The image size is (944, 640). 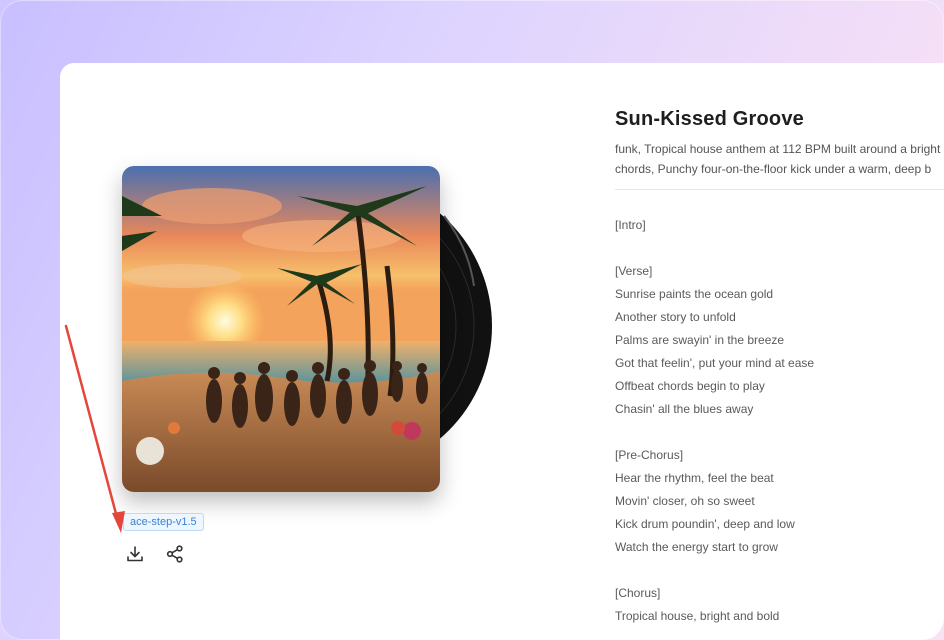 I want to click on lyric-line: Sunrise paints the ocean gold, so click(x=694, y=294).